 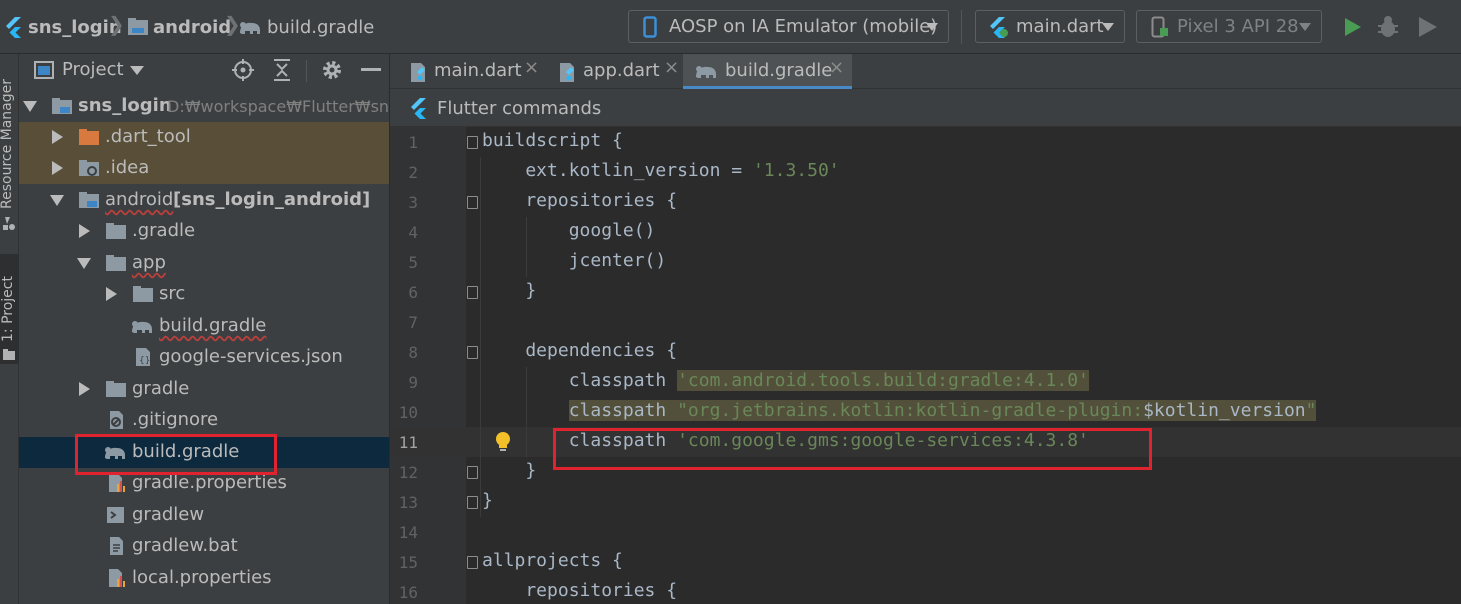 What do you see at coordinates (925, 352) in the screenshot?
I see `code-line: 8 dependencies {` at bounding box center [925, 352].